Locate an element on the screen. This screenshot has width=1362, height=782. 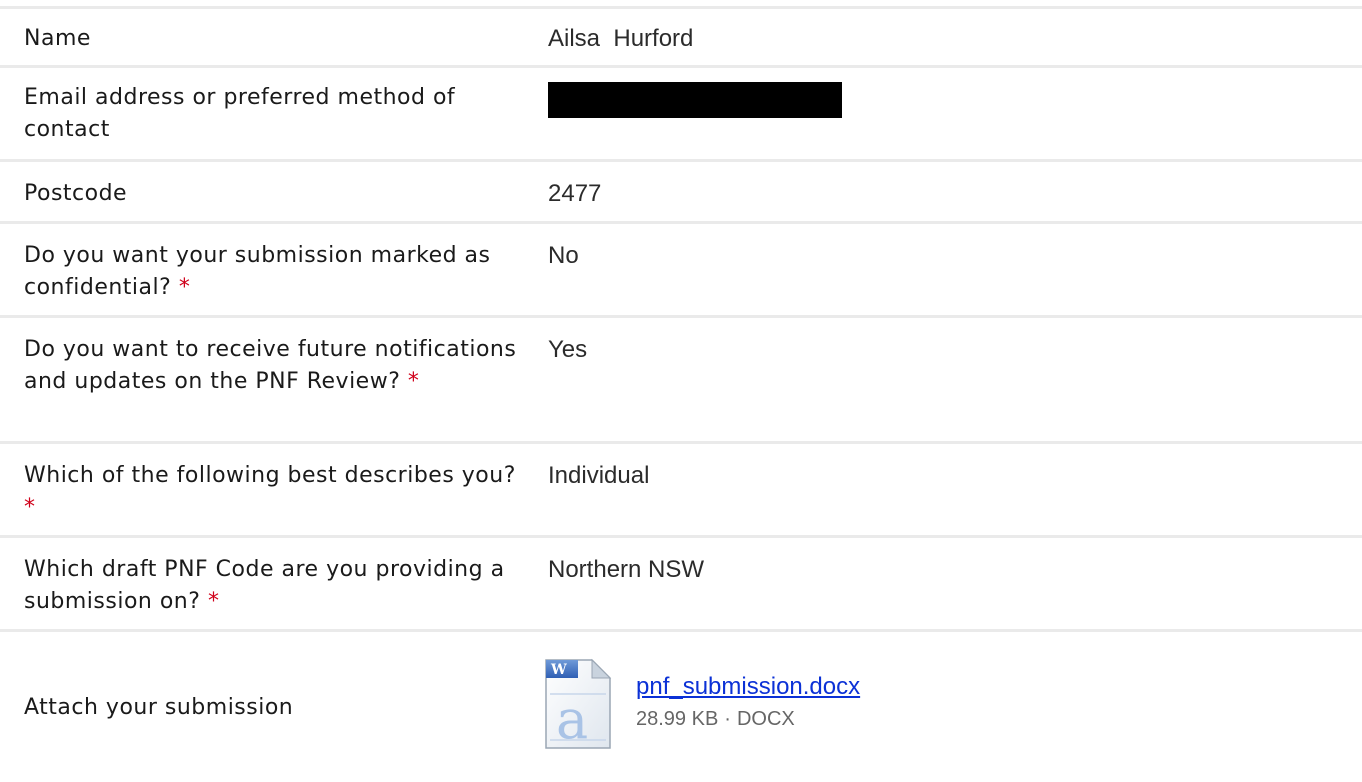
attachment-meta: 28.99 KB · DOCX is located at coordinates (748, 719).